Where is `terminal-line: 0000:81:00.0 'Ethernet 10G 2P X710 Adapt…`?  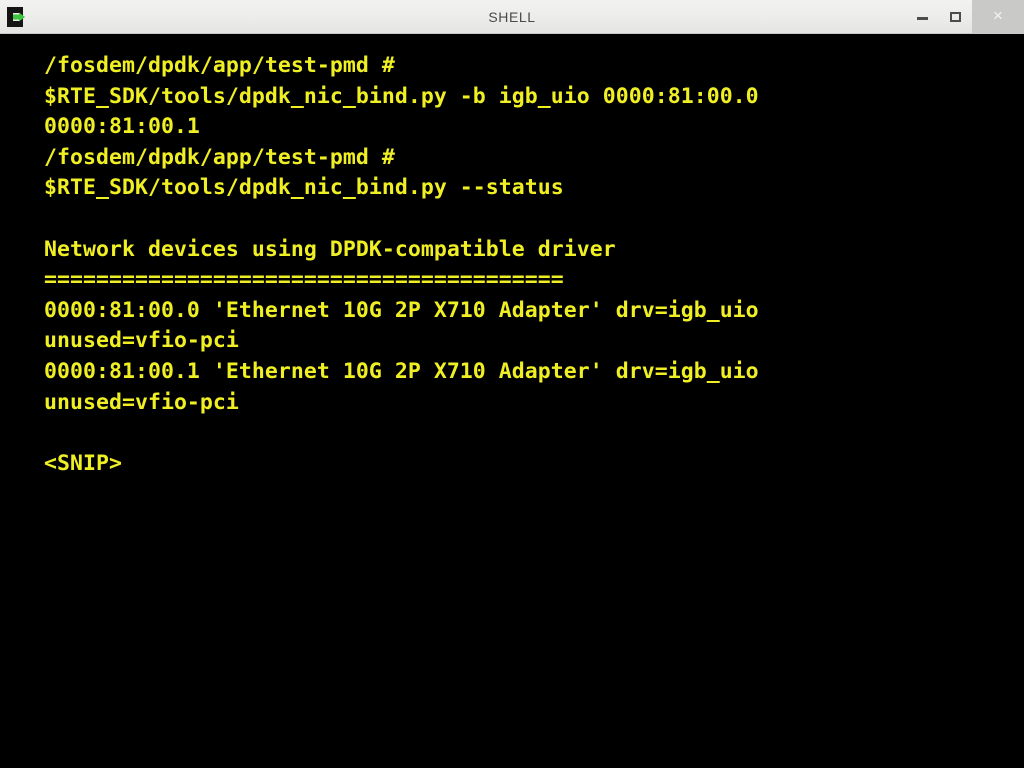 terminal-line: 0000:81:00.0 'Ethernet 10G 2P X710 Adapt… is located at coordinates (401, 310).